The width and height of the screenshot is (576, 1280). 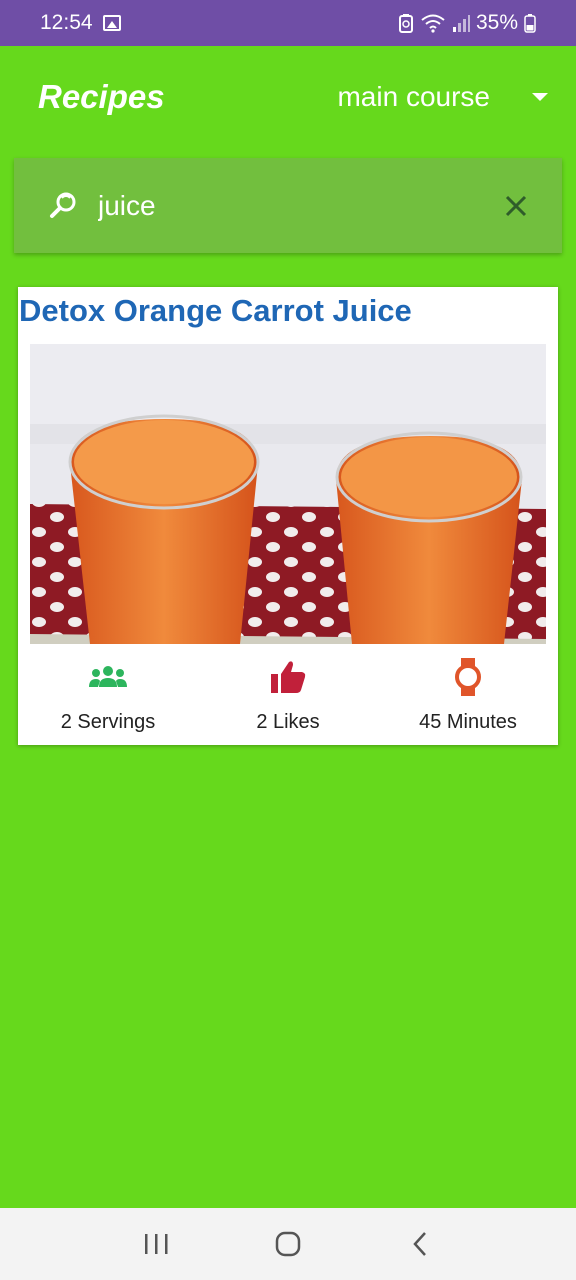 I want to click on thumb-up-icon, so click(x=288, y=677).